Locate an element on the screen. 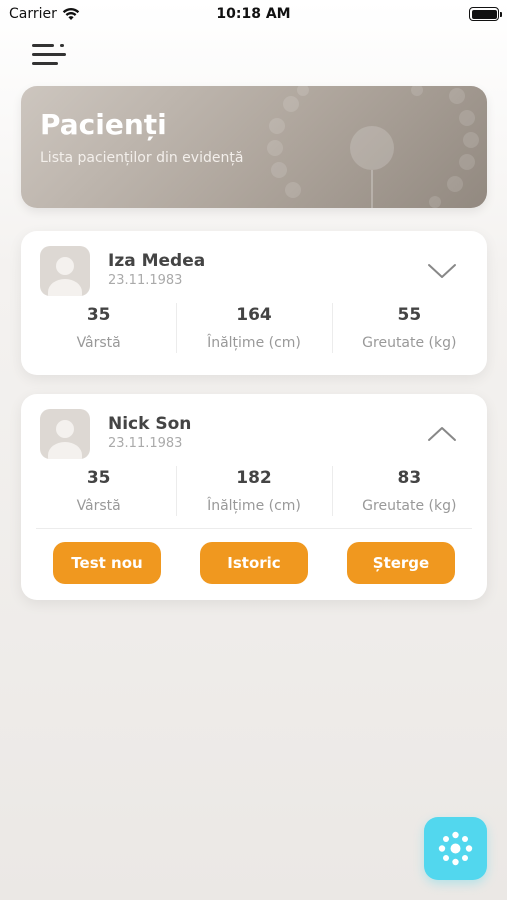  wifi-icon is located at coordinates (71, 14).